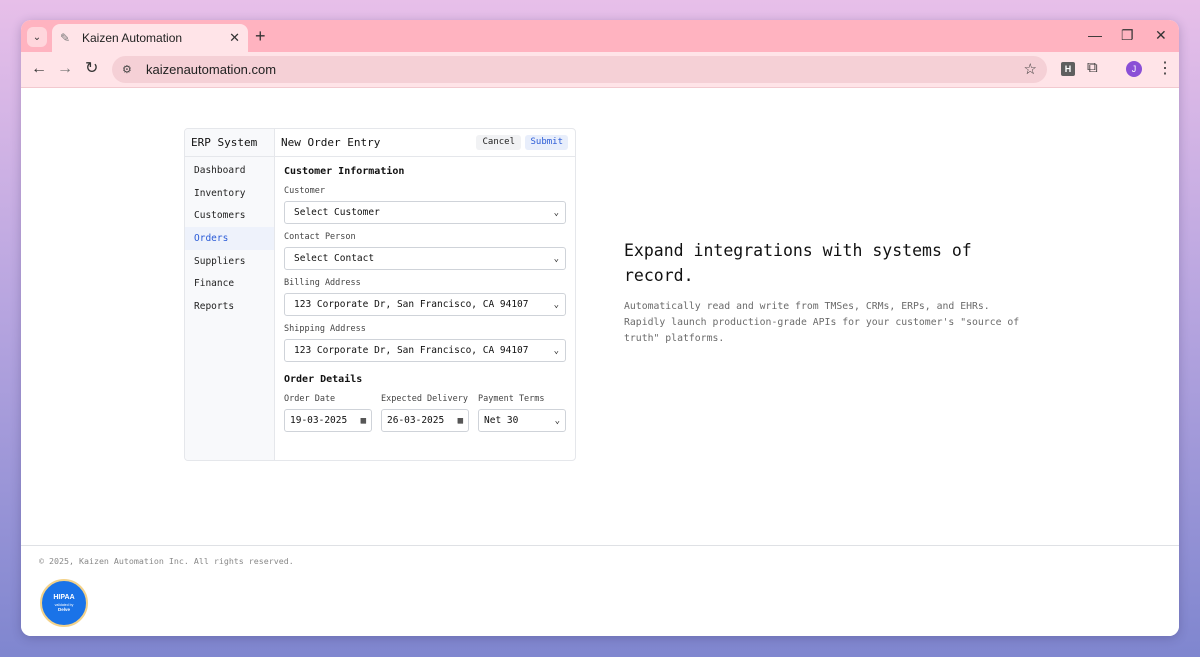 This screenshot has width=1200, height=657. What do you see at coordinates (39, 69) in the screenshot?
I see `back-arrow-icon: ←` at bounding box center [39, 69].